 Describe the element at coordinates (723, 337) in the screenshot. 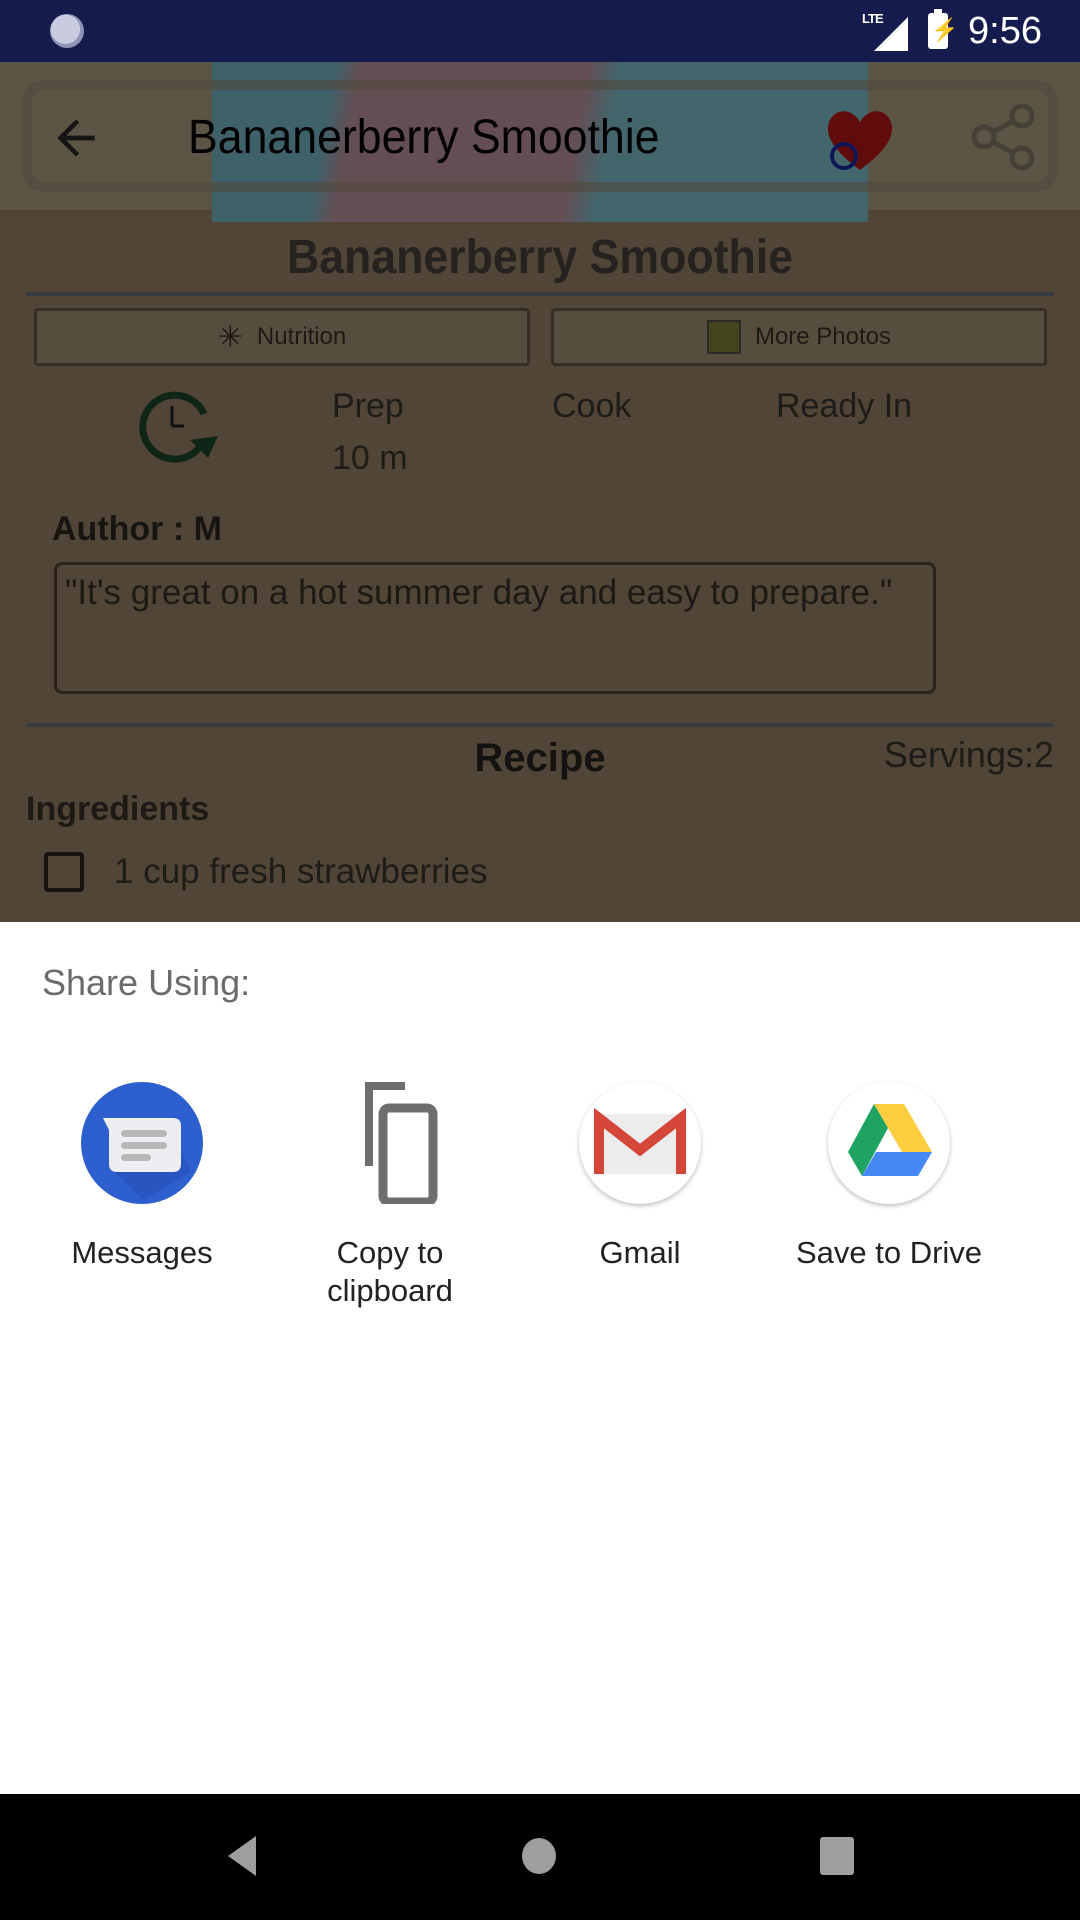

I see `photos-icon` at that location.